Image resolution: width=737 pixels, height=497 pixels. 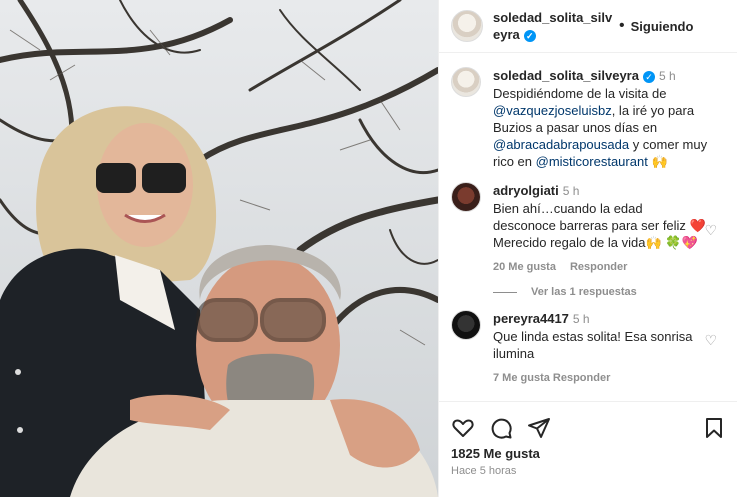 What do you see at coordinates (501, 428) in the screenshot?
I see `comment-icon` at bounding box center [501, 428].